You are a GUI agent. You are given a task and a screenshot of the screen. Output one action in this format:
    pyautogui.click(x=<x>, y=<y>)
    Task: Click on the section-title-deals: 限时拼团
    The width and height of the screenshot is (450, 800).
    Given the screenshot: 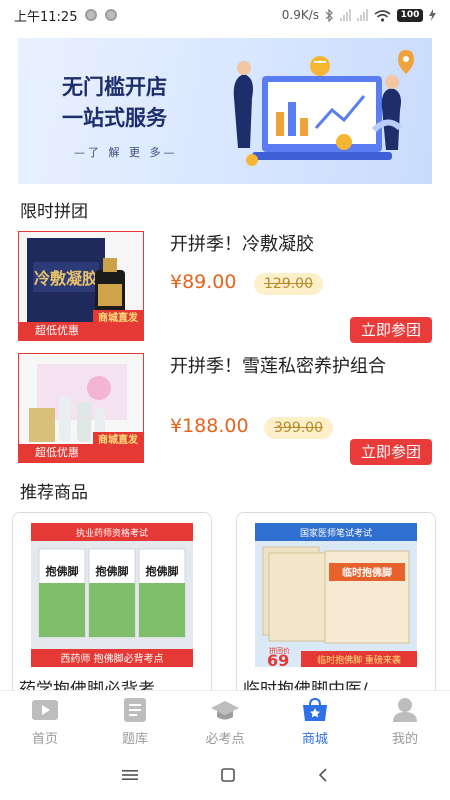 What is the action you would take?
    pyautogui.click(x=54, y=212)
    